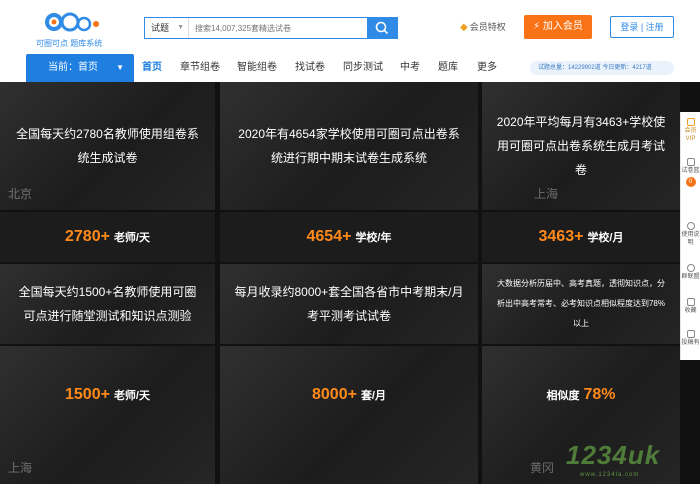 The width and height of the screenshot is (700, 484). What do you see at coordinates (120, 67) in the screenshot?
I see `caret-down-icon: ▼` at bounding box center [120, 67].